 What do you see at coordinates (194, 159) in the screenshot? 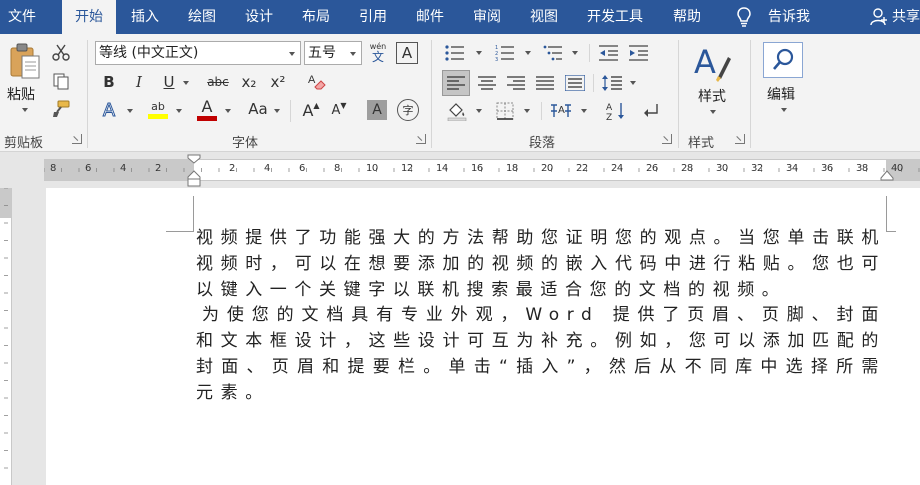
I see `first-line-indent-marker` at bounding box center [194, 159].